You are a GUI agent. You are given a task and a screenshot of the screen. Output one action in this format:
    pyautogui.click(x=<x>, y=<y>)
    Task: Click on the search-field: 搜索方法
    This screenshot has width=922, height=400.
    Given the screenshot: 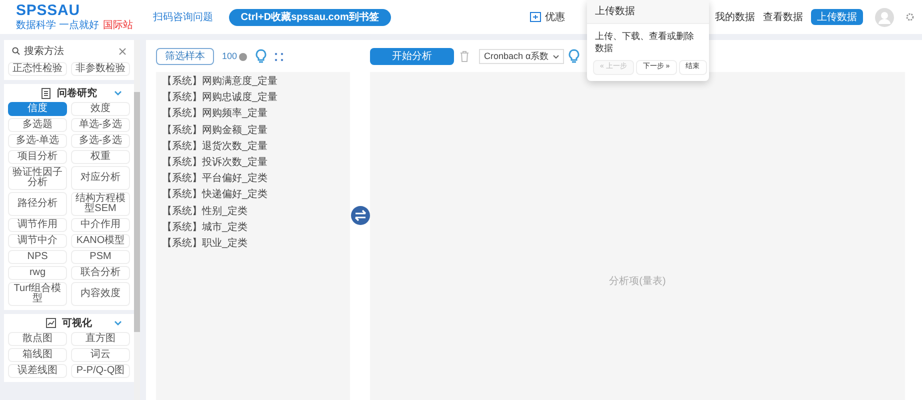 What is the action you would take?
    pyautogui.click(x=69, y=51)
    